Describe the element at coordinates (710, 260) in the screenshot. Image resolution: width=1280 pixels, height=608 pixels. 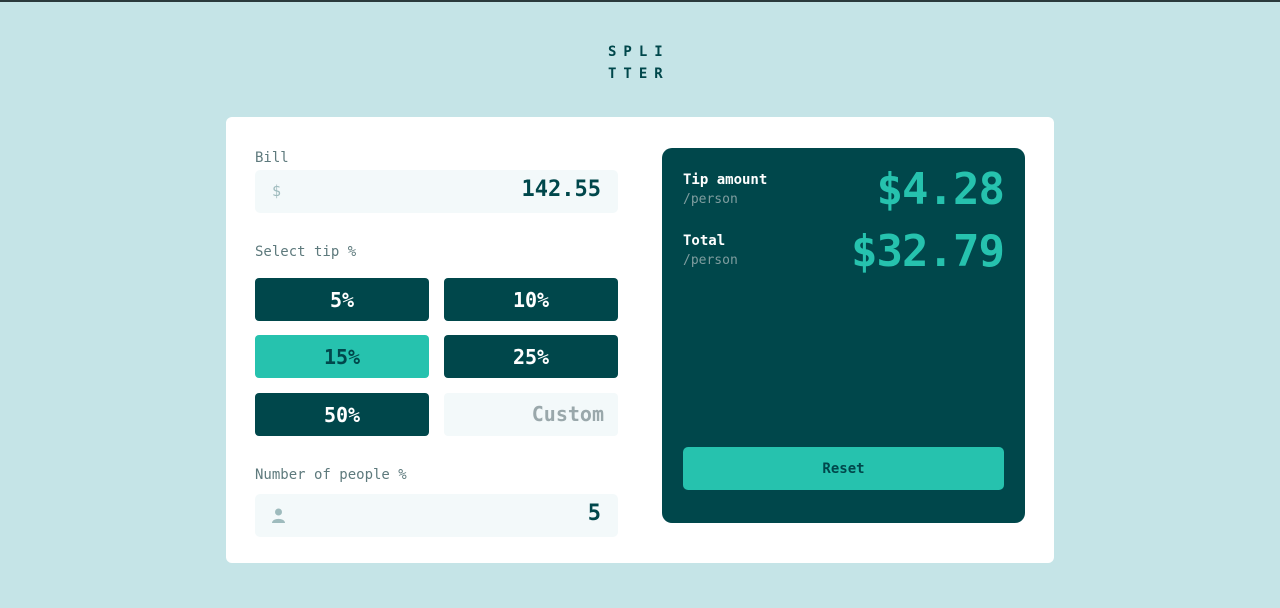
I see `total-per-person: /person` at that location.